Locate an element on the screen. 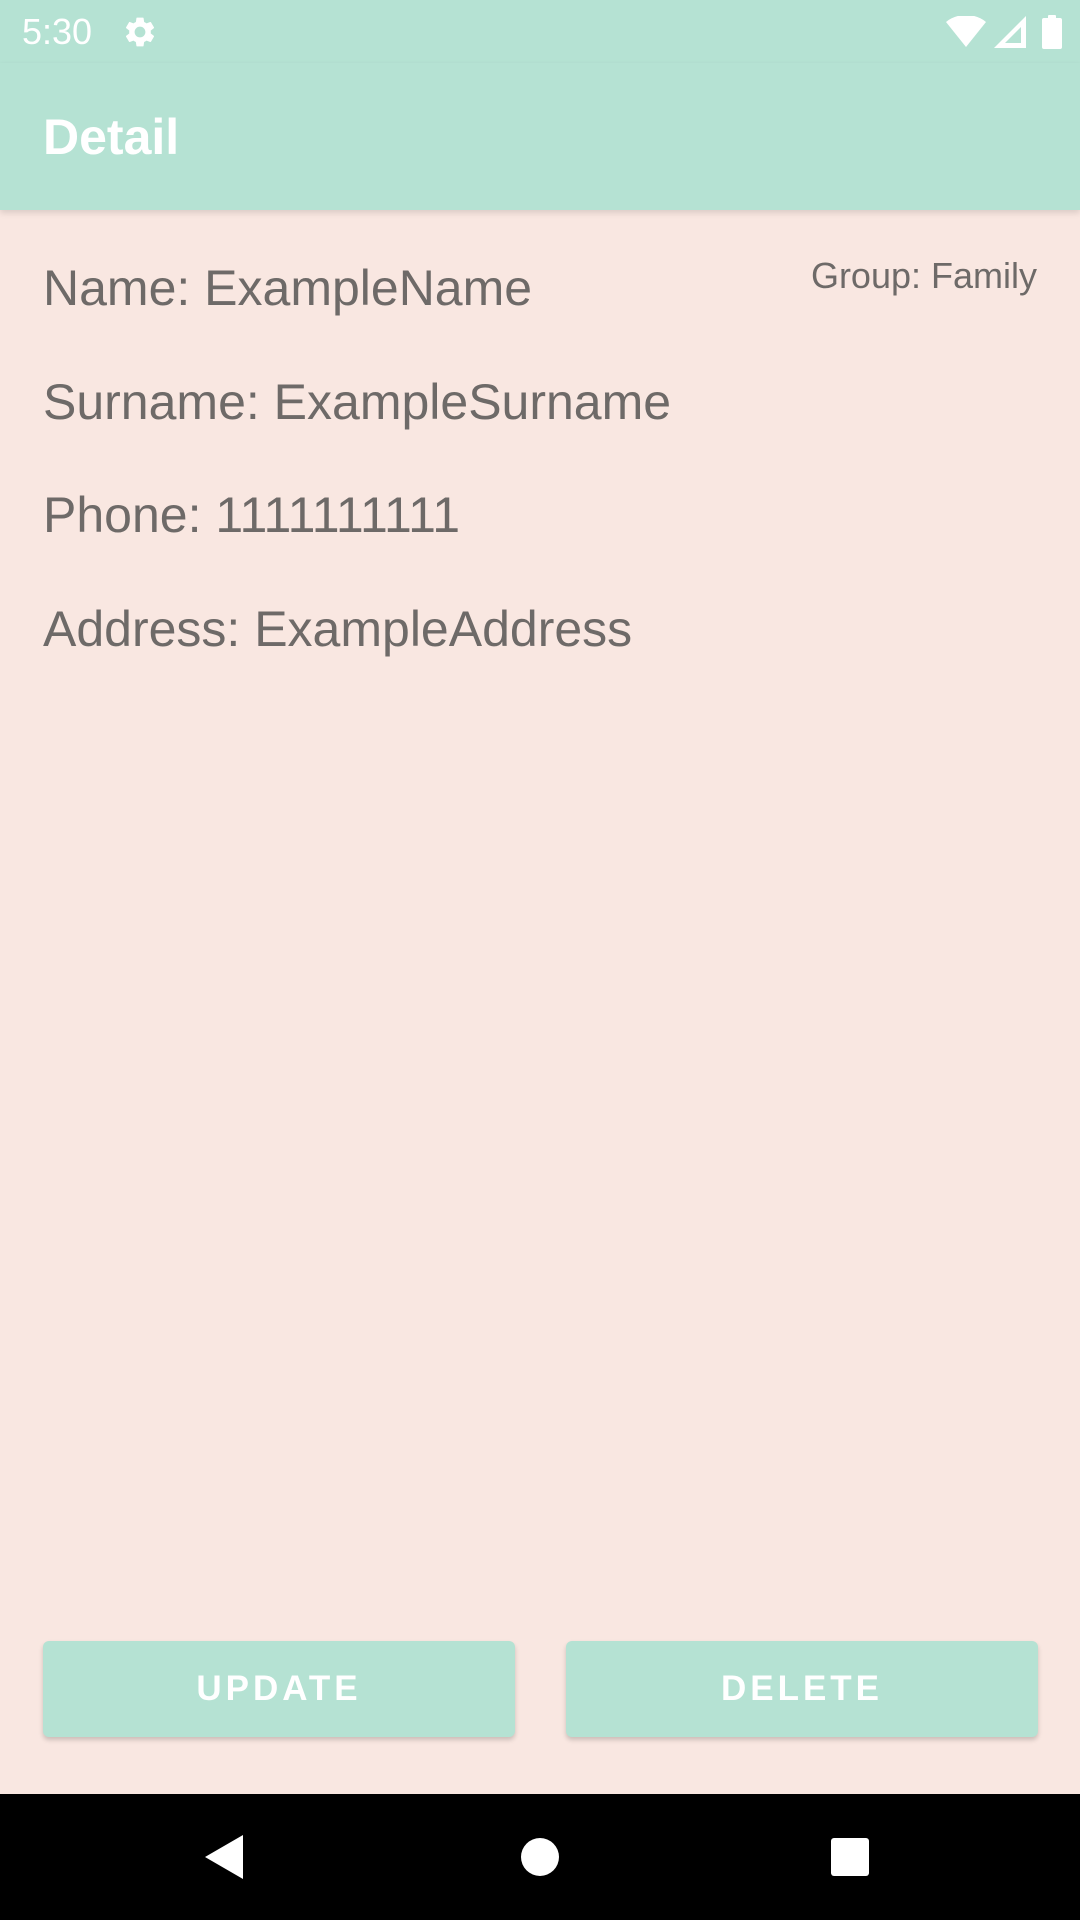 Image resolution: width=1080 pixels, height=1920 pixels. status-icons is located at coordinates (1004, 32).